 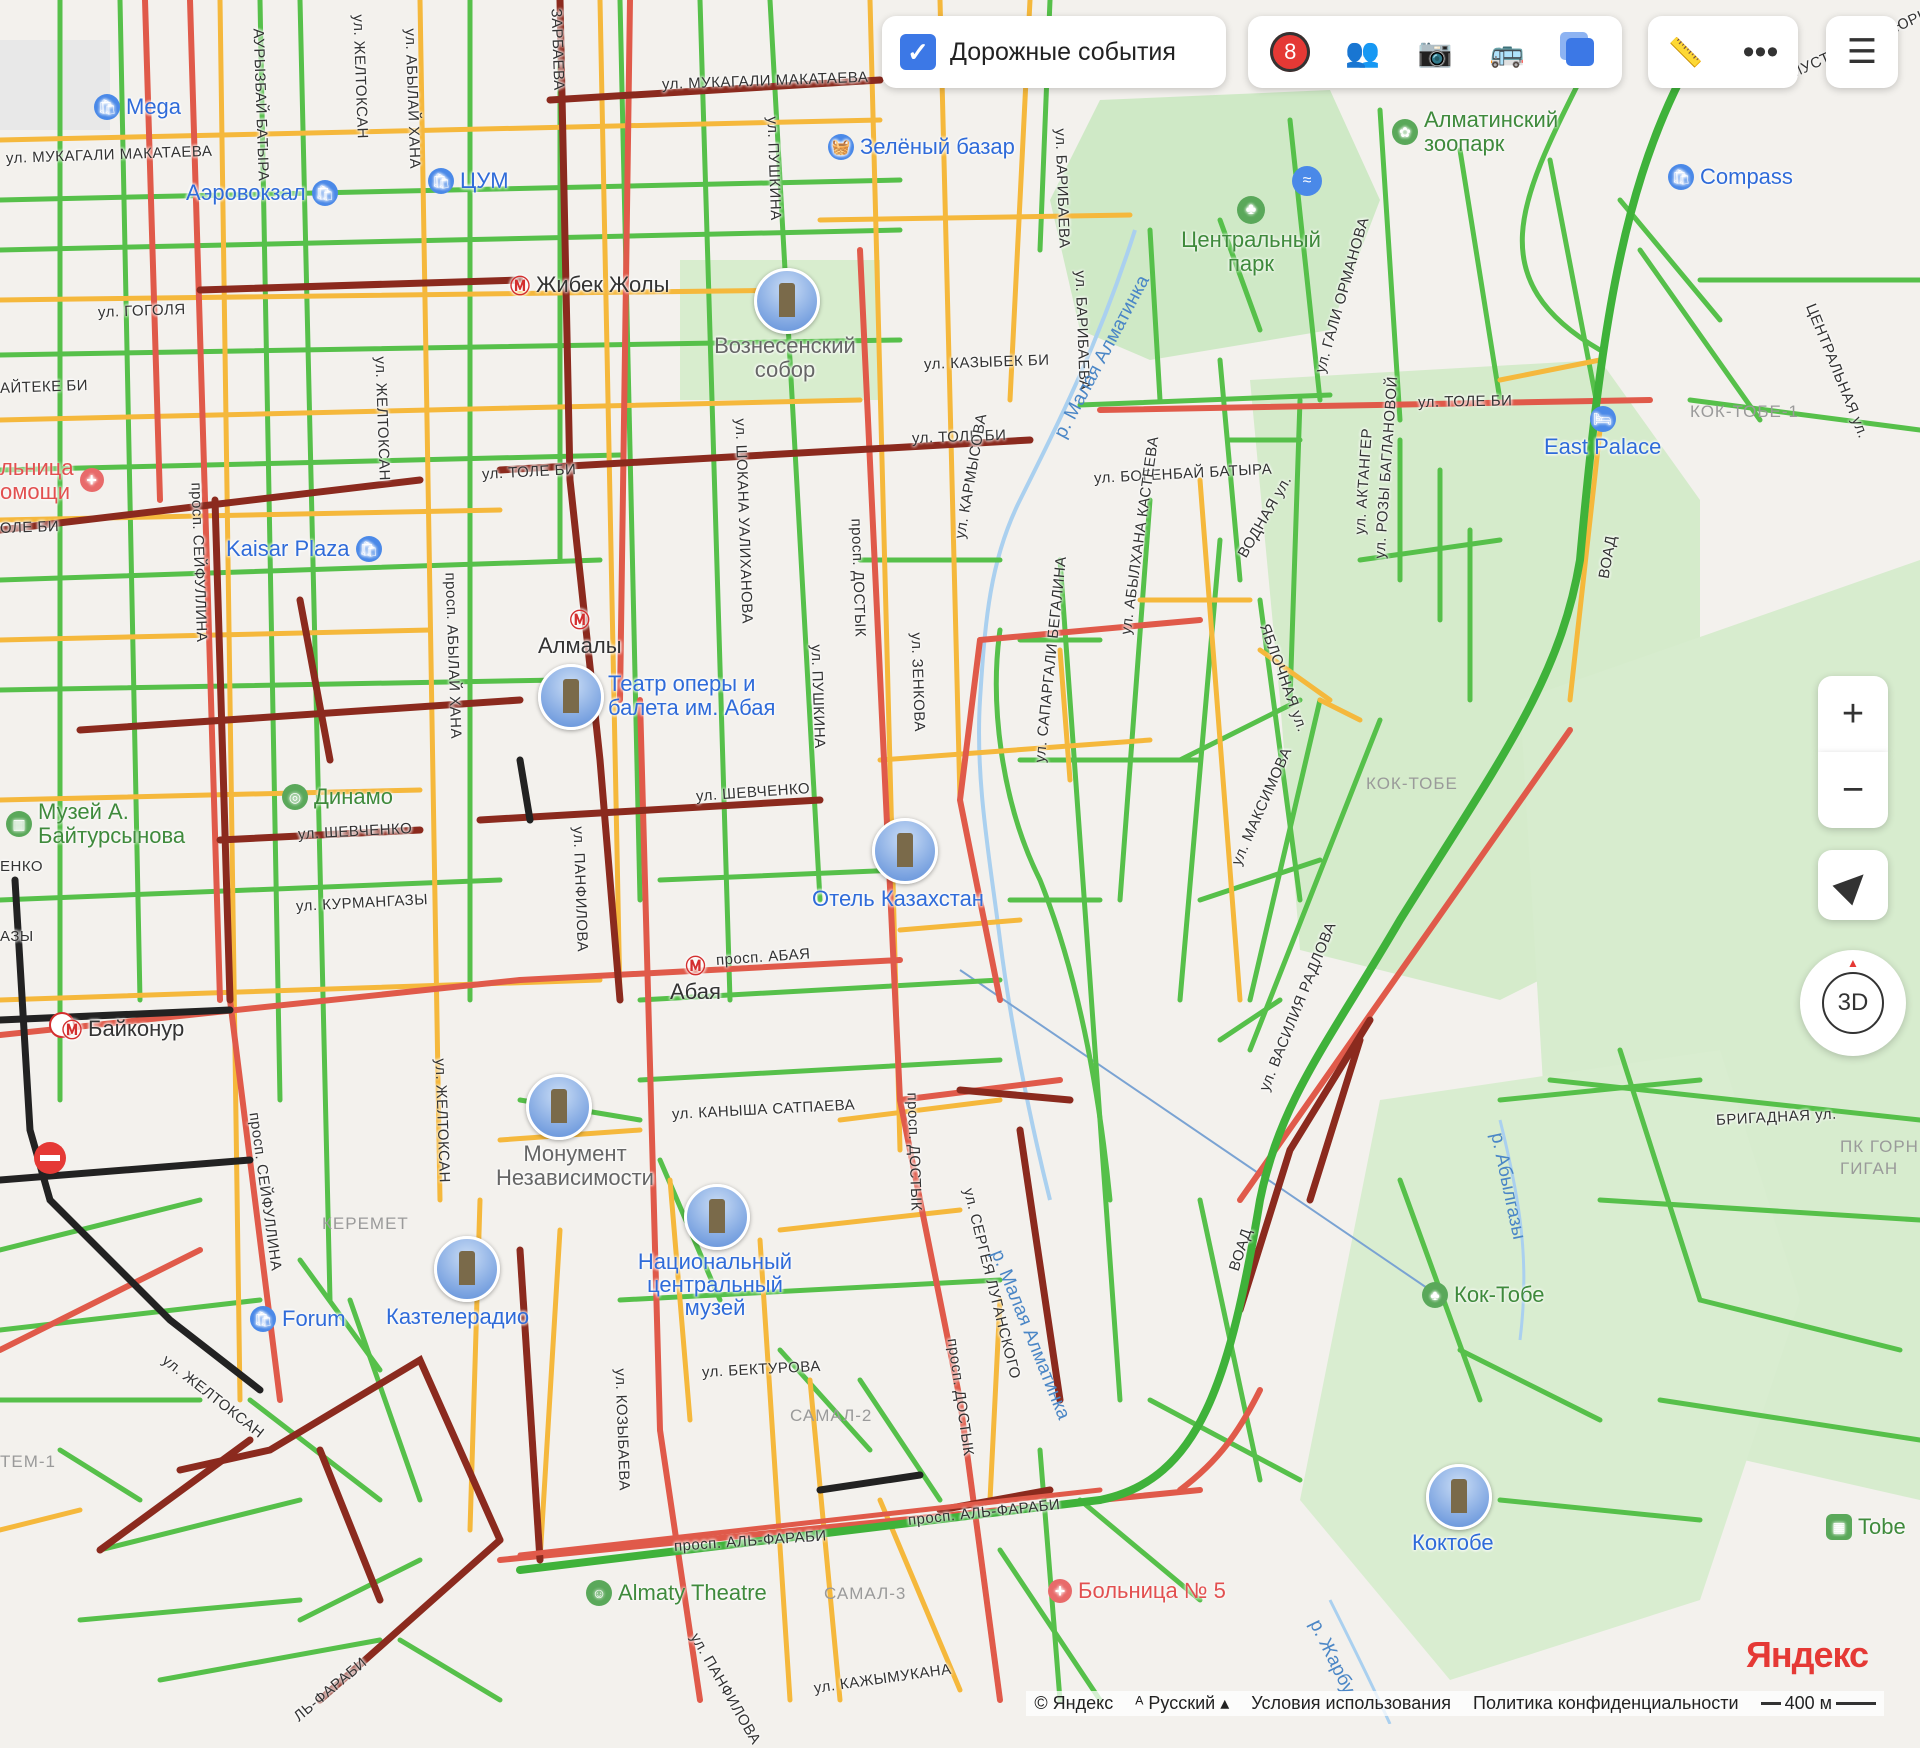 What do you see at coordinates (1744, 411) in the screenshot?
I see `district-koktobe1: КОК-ТОБЕ-1` at bounding box center [1744, 411].